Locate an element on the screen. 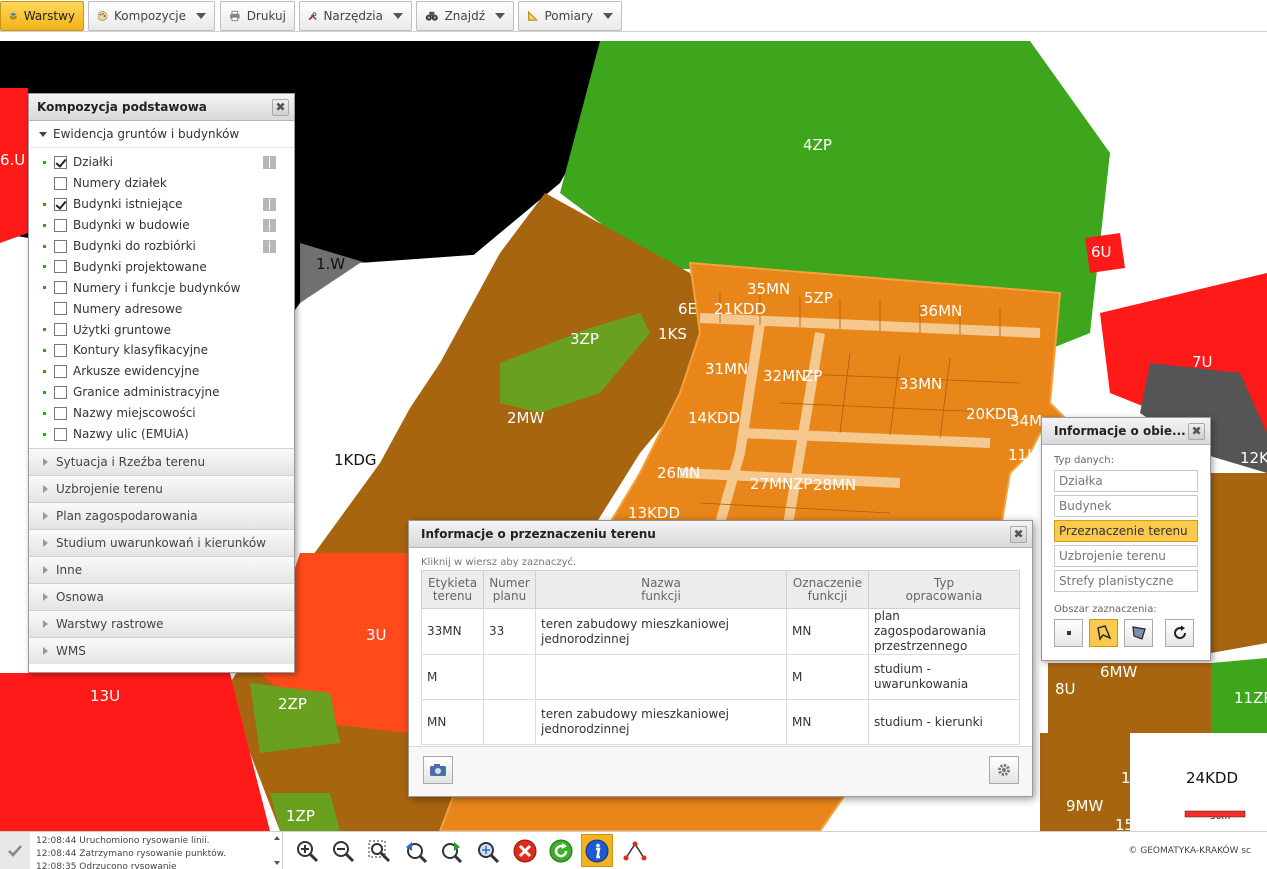  layer-group-collapsed: Osnowa is located at coordinates (161, 597).